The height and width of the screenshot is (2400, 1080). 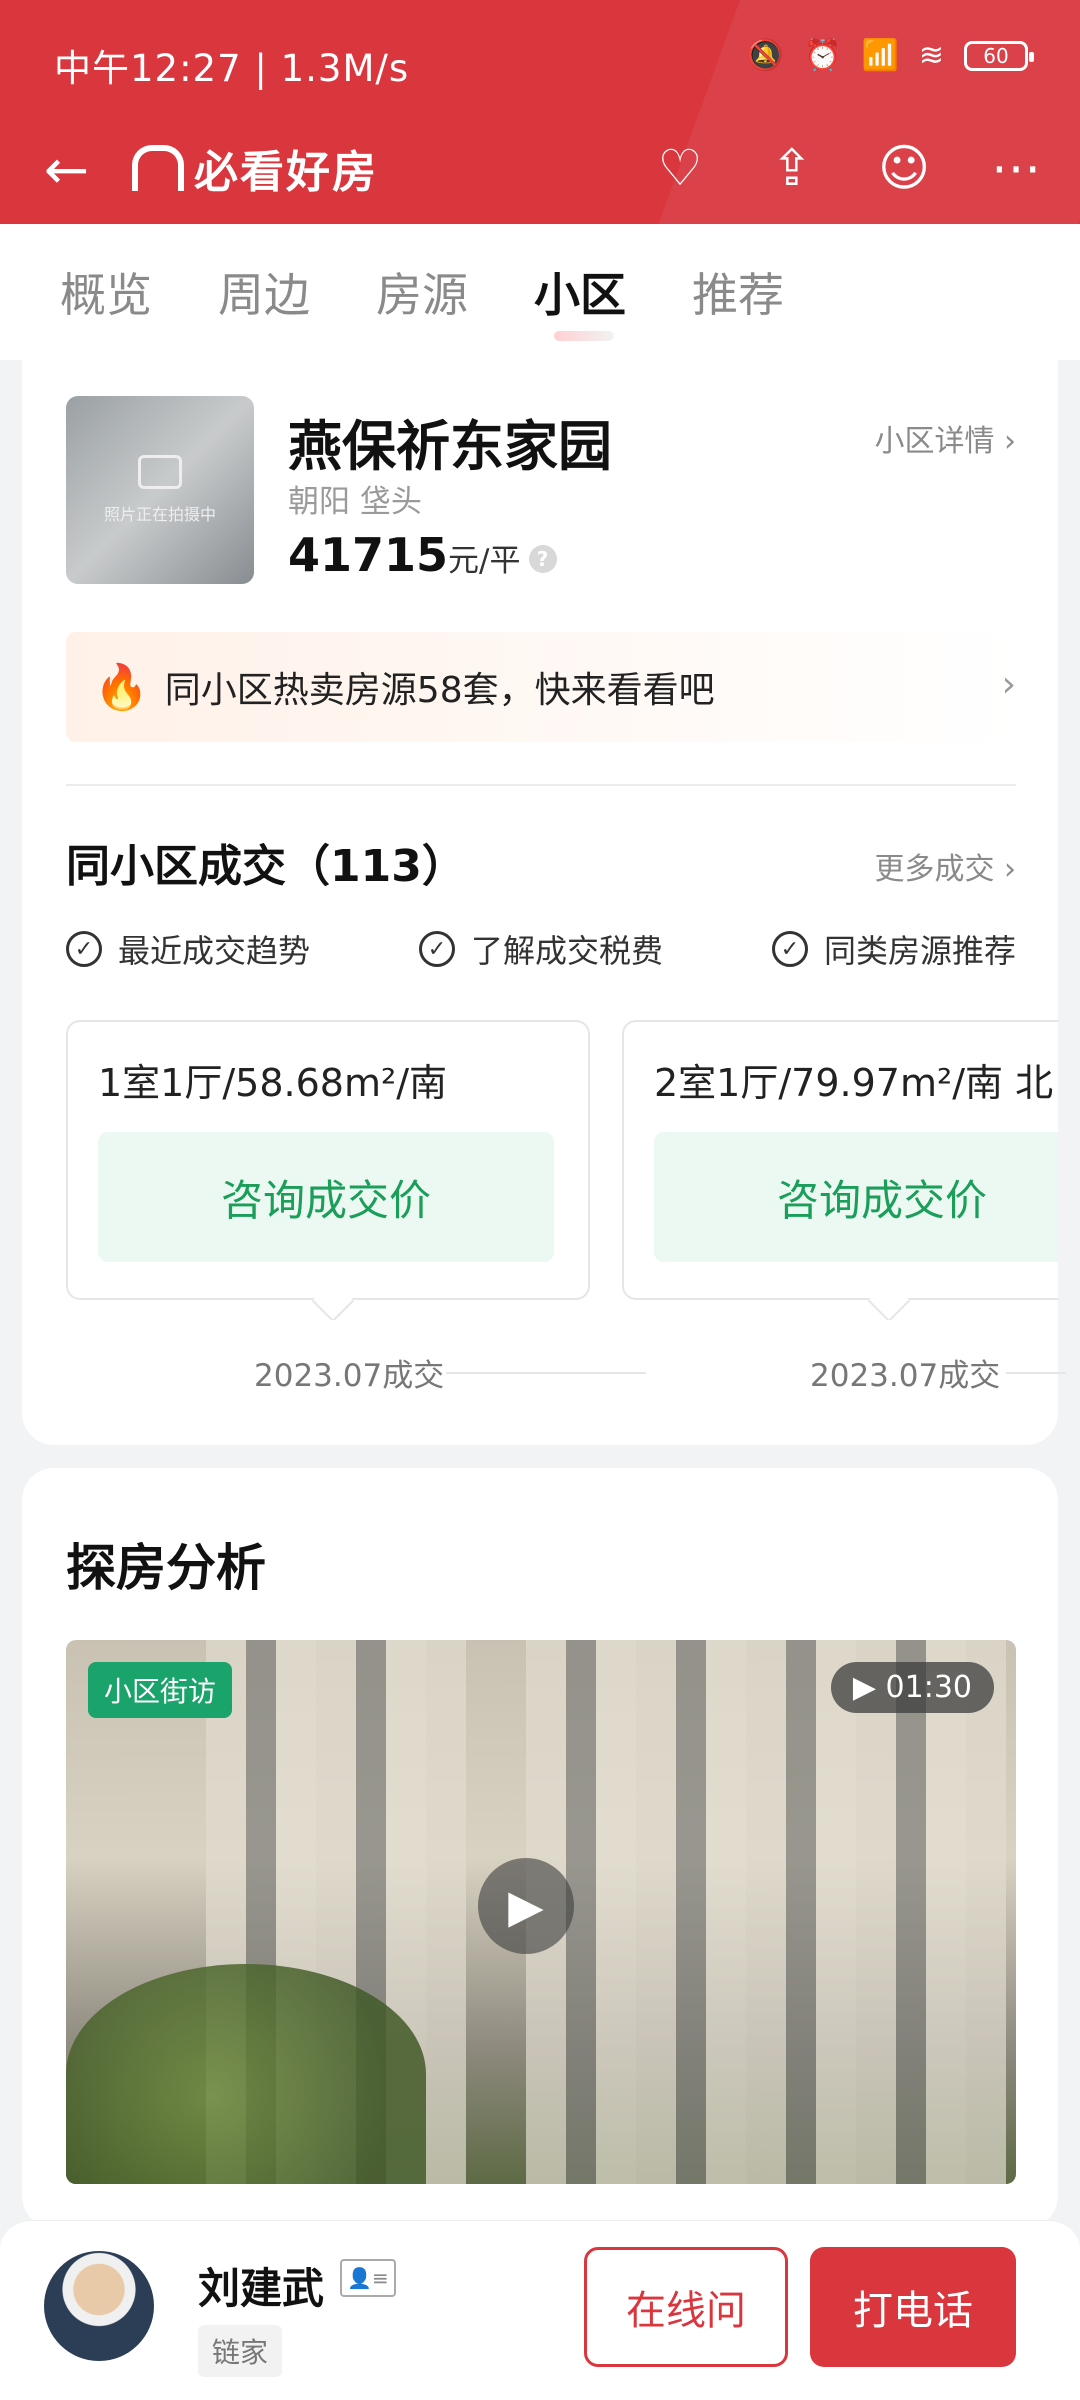 I want to click on app-logo: 必看好房, so click(x=255, y=168).